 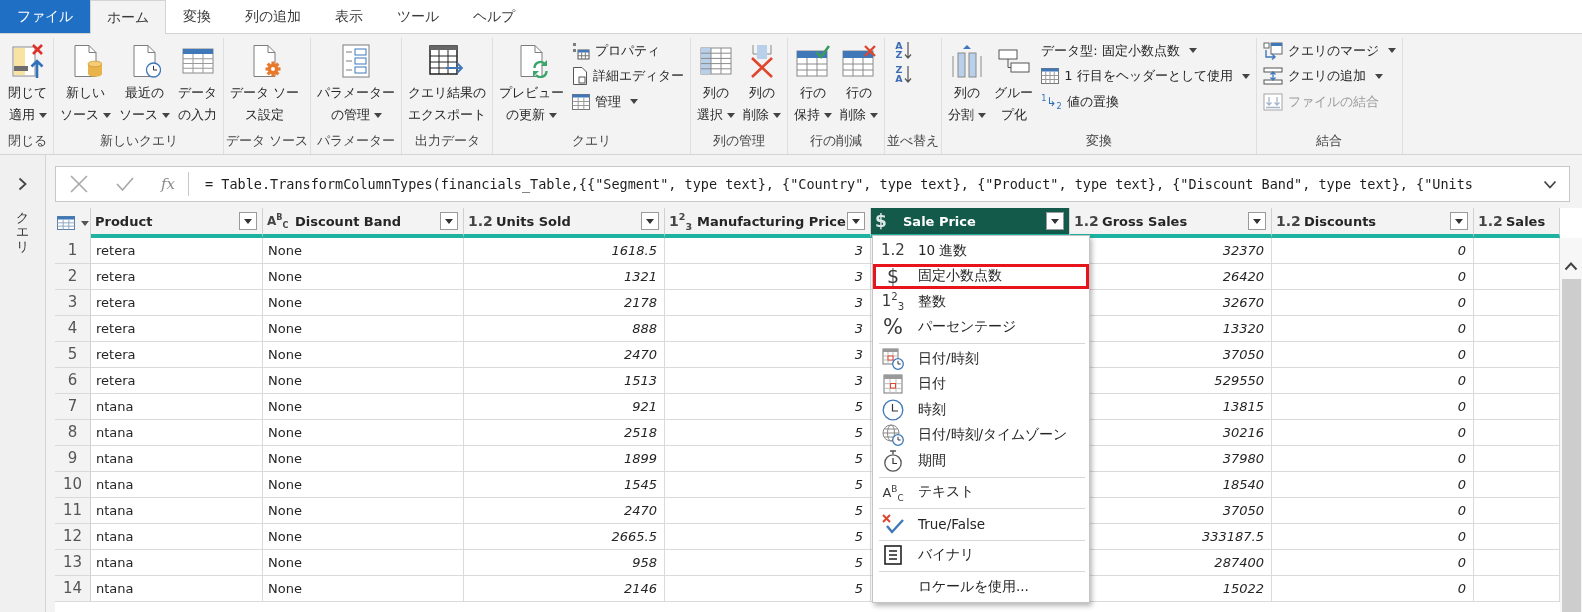 What do you see at coordinates (564, 485) in the screenshot?
I see `table-cell: 1545` at bounding box center [564, 485].